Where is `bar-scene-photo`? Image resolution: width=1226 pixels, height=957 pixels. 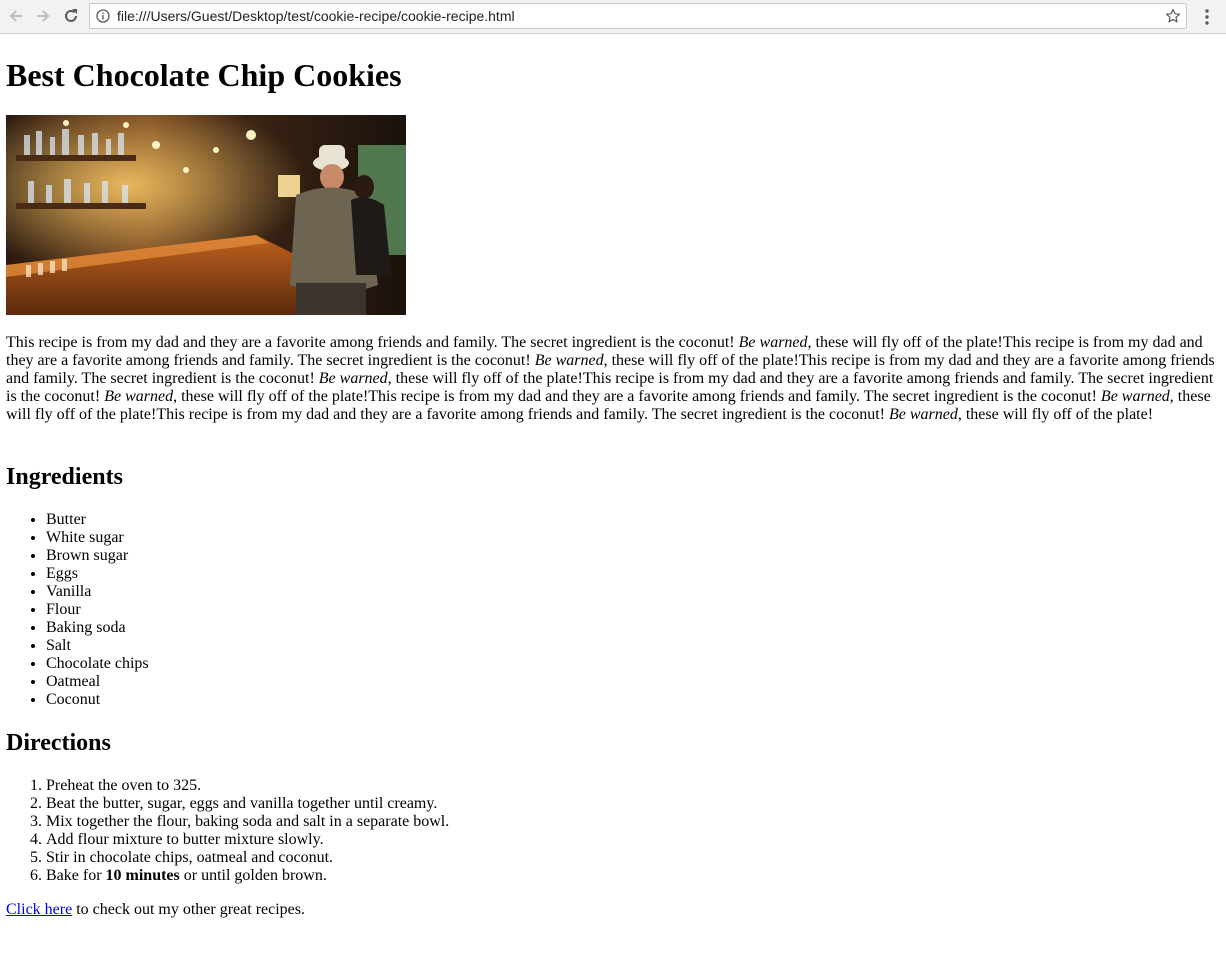
bar-scene-photo is located at coordinates (206, 215).